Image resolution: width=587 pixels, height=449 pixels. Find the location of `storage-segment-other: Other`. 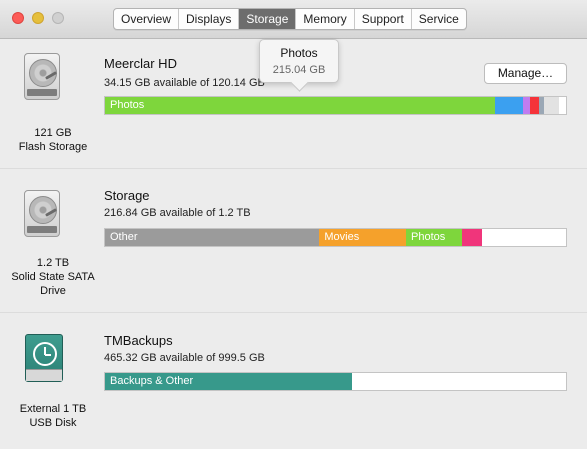

storage-segment-other: Other is located at coordinates (212, 237).